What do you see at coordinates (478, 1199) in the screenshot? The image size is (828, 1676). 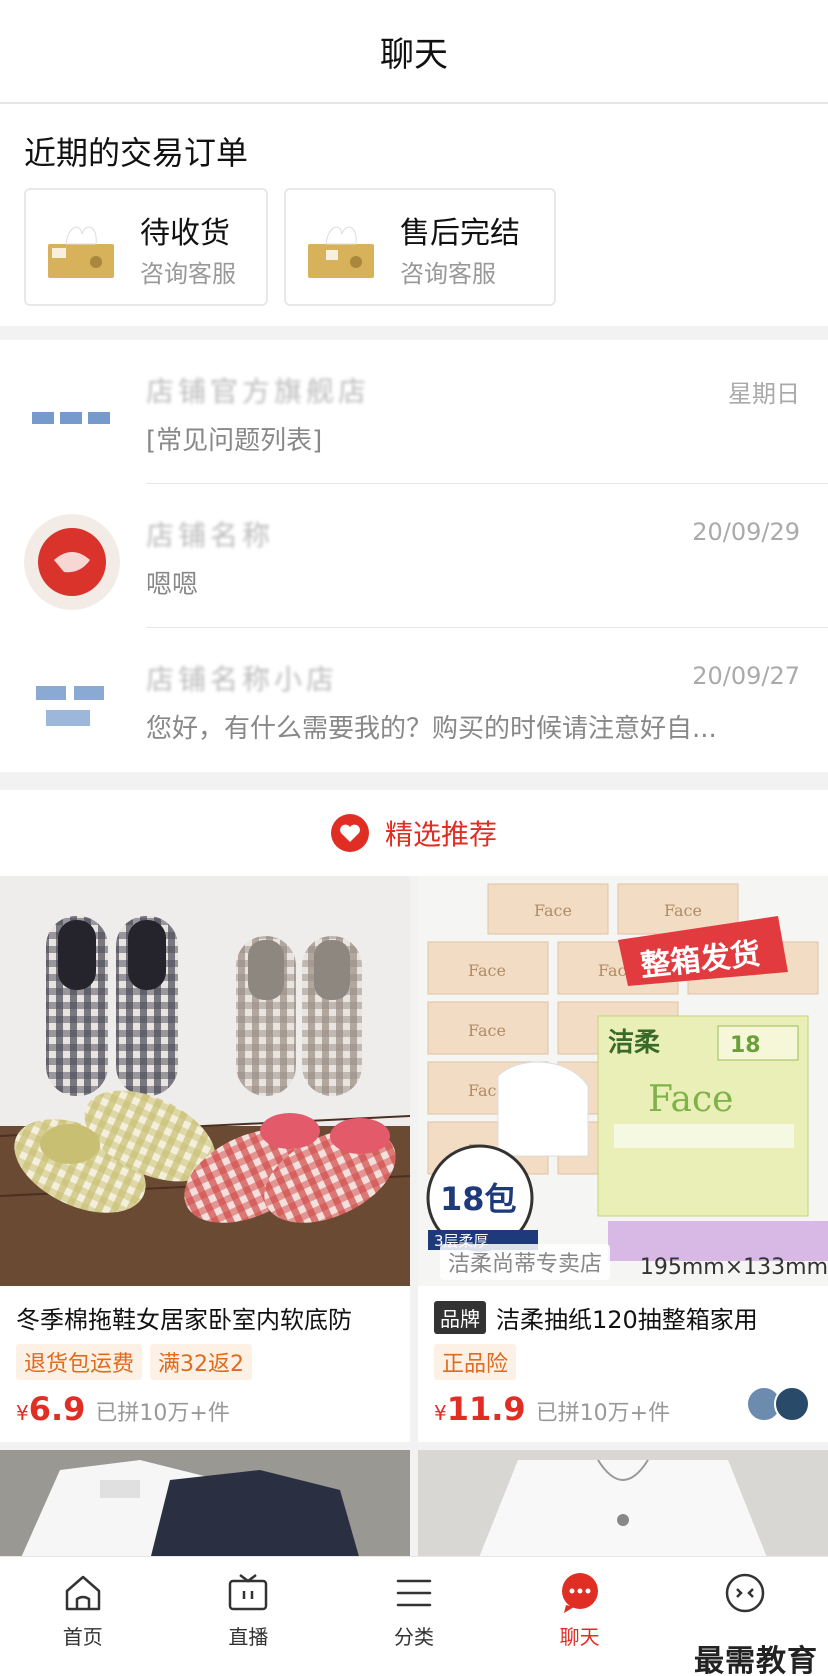 I see `count-text: 18包` at bounding box center [478, 1199].